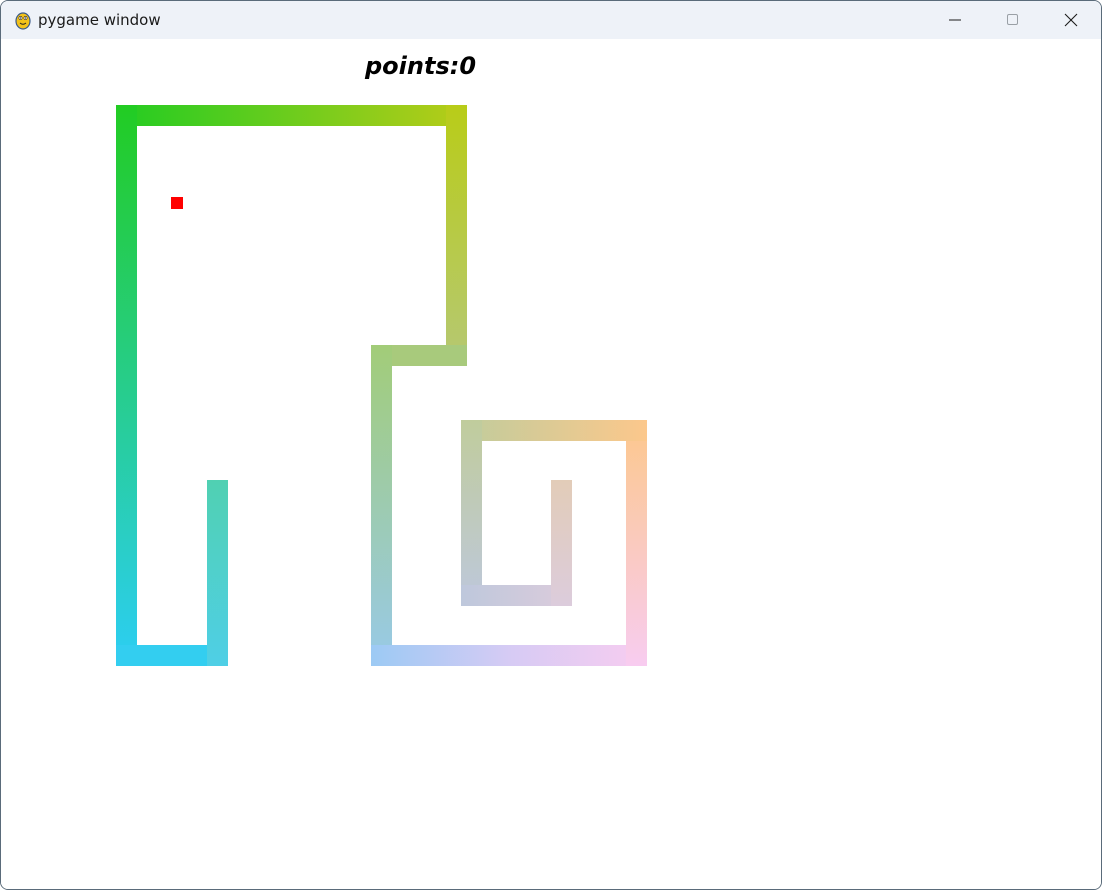  What do you see at coordinates (561, 543) in the screenshot?
I see `snake-head` at bounding box center [561, 543].